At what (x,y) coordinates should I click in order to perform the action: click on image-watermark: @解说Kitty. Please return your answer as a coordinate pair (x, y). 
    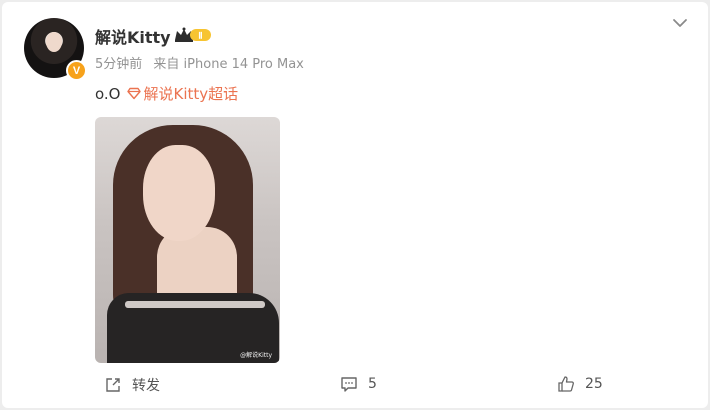
    Looking at the image, I should click on (256, 355).